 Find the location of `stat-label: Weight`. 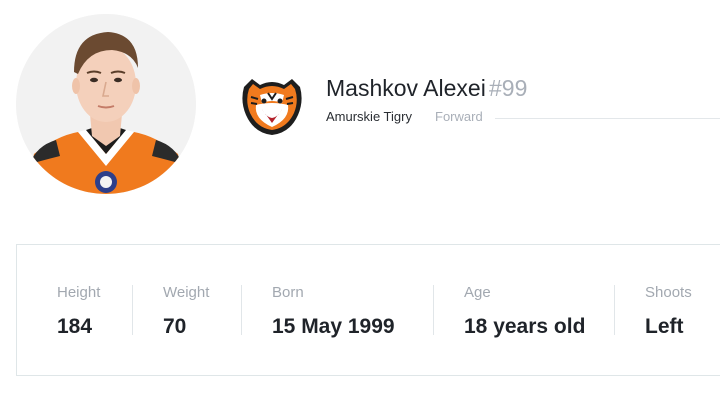

stat-label: Weight is located at coordinates (186, 292).